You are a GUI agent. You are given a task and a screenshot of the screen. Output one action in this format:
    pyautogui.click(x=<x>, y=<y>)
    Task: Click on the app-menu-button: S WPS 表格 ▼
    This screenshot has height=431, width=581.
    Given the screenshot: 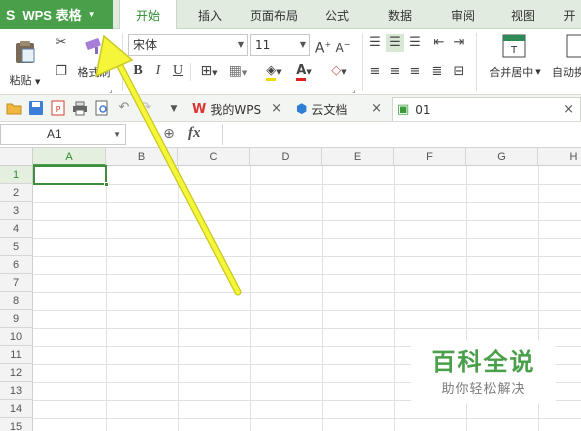 What is the action you would take?
    pyautogui.click(x=56, y=14)
    